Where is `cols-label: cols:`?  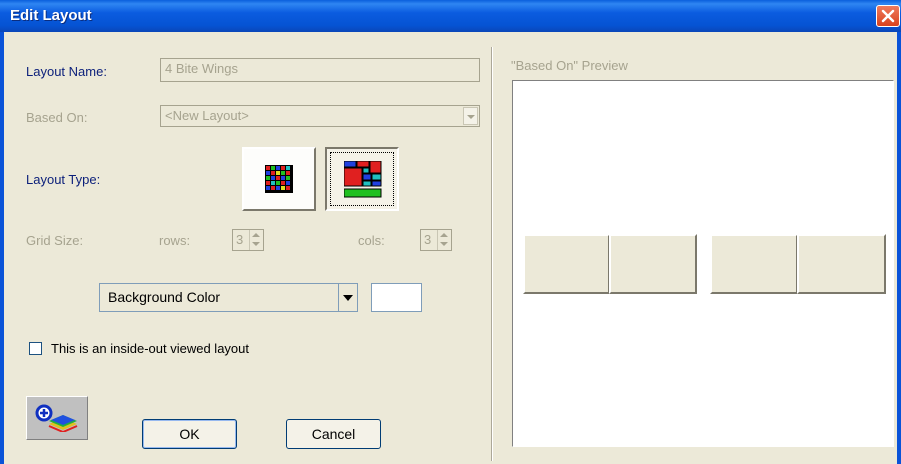
cols-label: cols: is located at coordinates (371, 240).